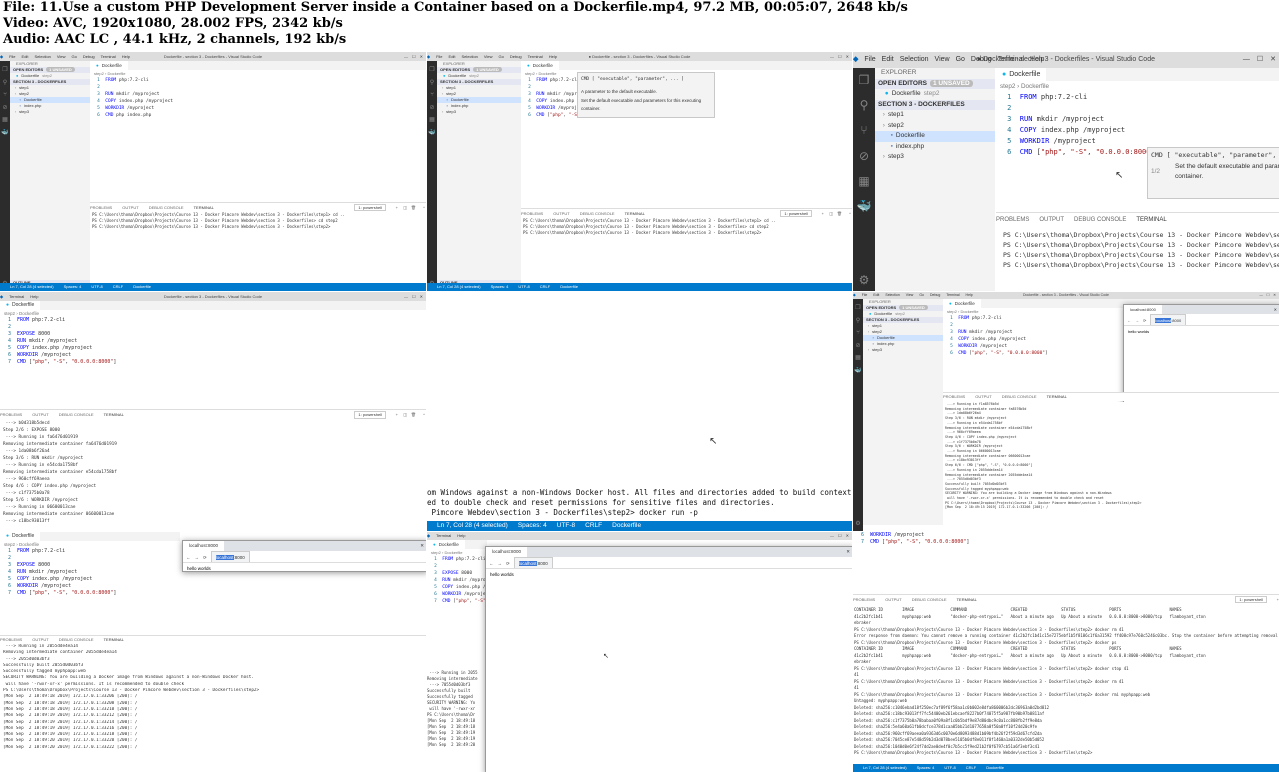 This screenshot has width=1279, height=772. Describe the element at coordinates (935, 83) in the screenshot. I see `open-editors-section: OPEN EDITORS 1 UNSAVED` at that location.